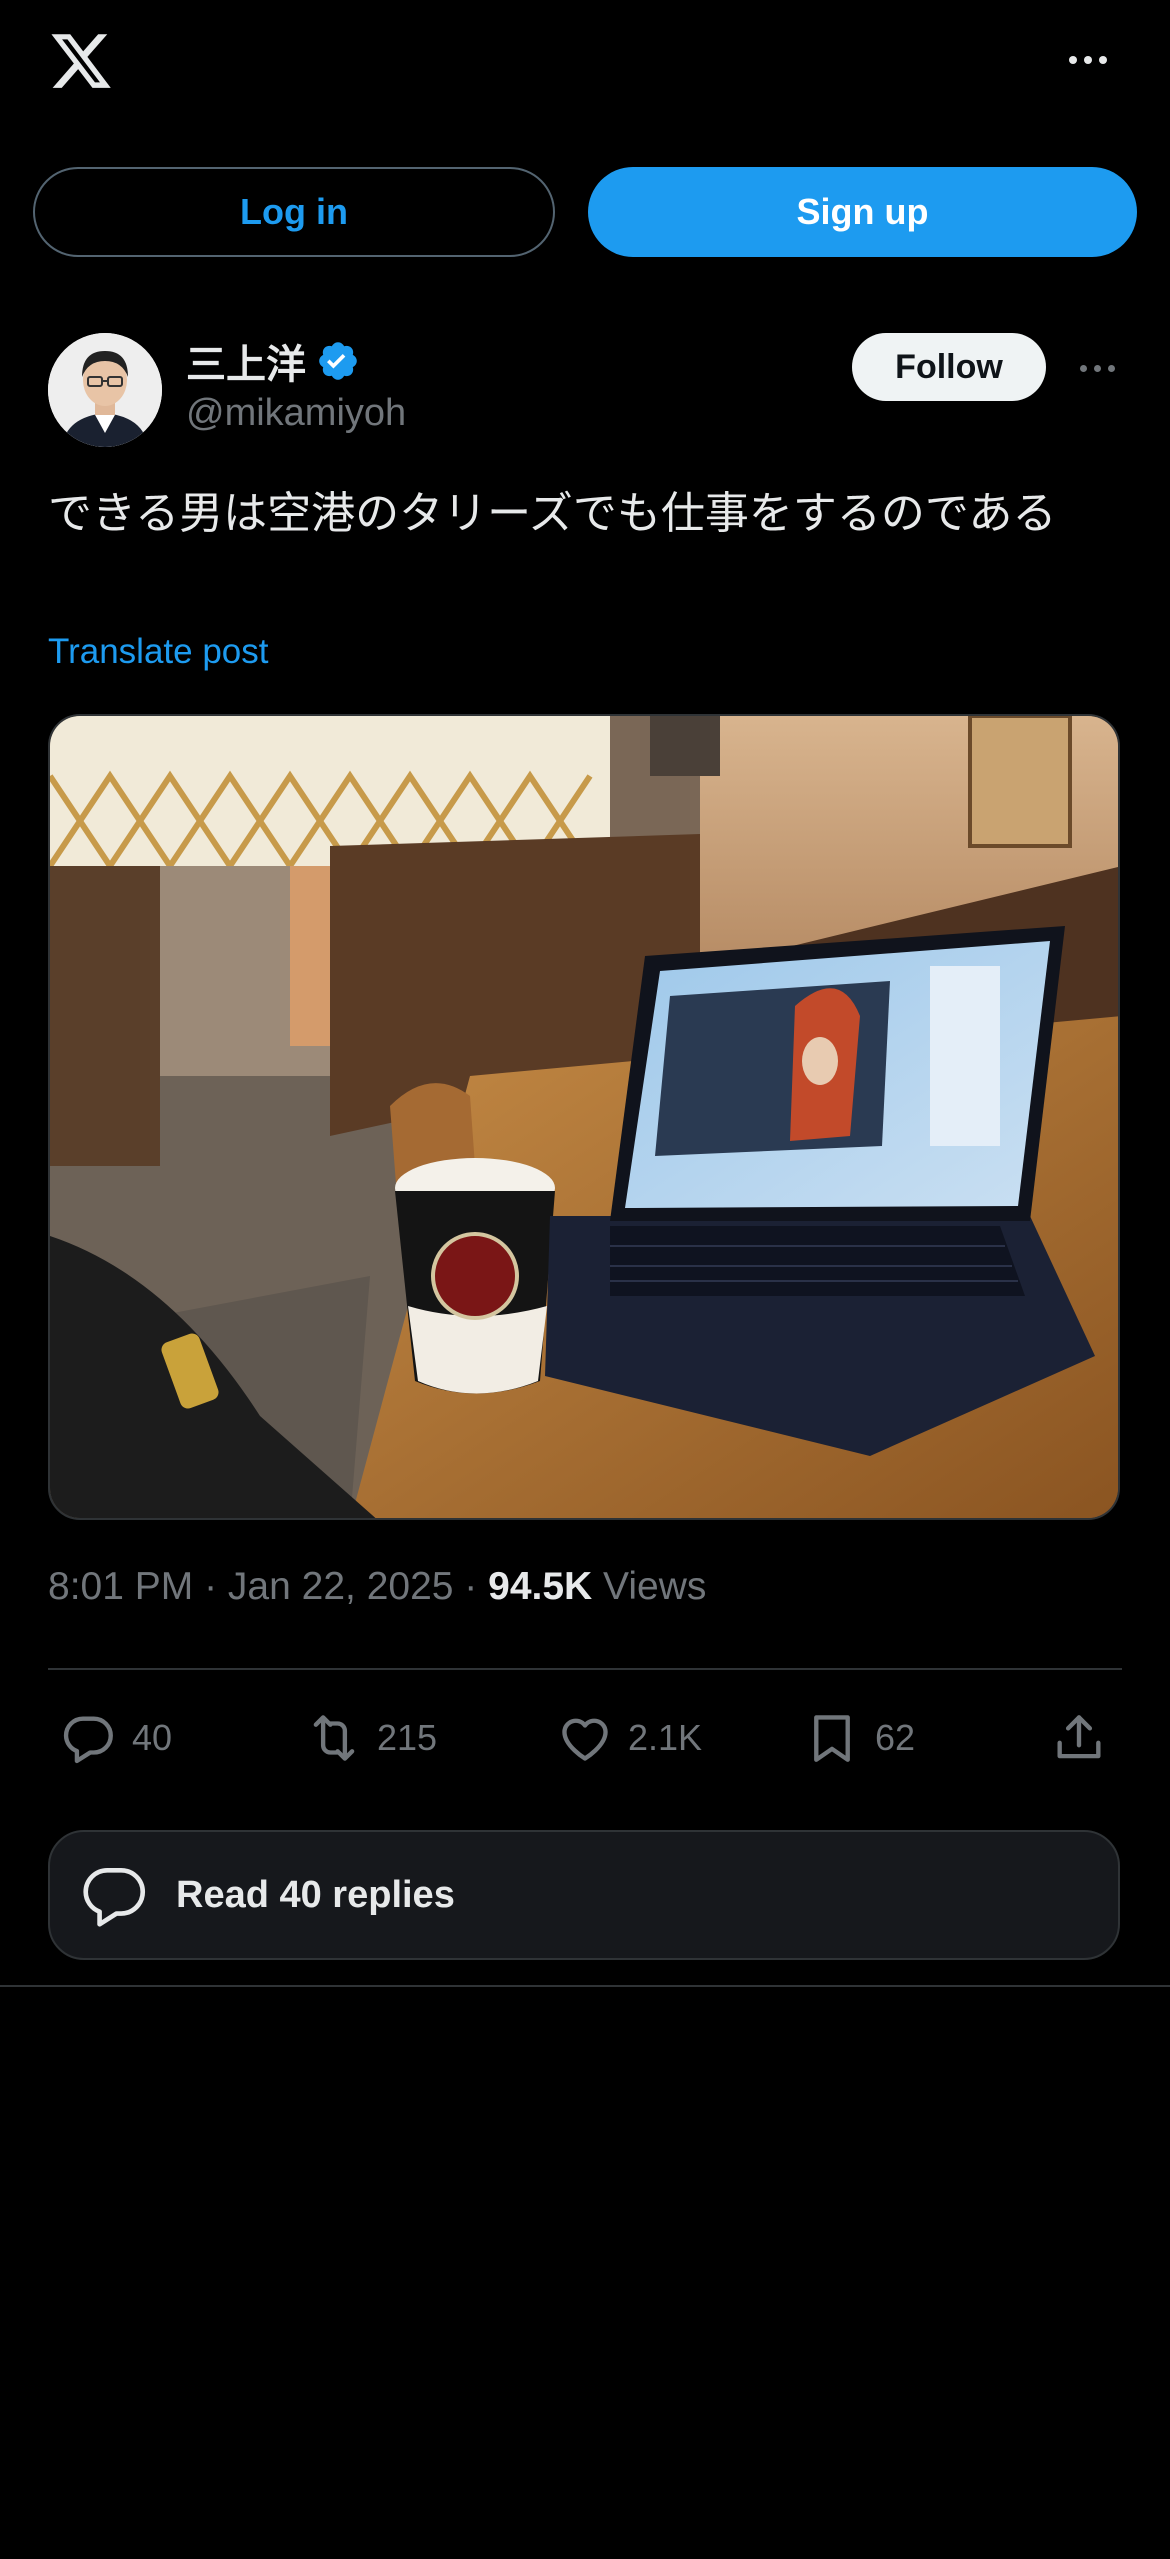 The image size is (1170, 2559). I want to click on views-label: Views, so click(655, 1586).